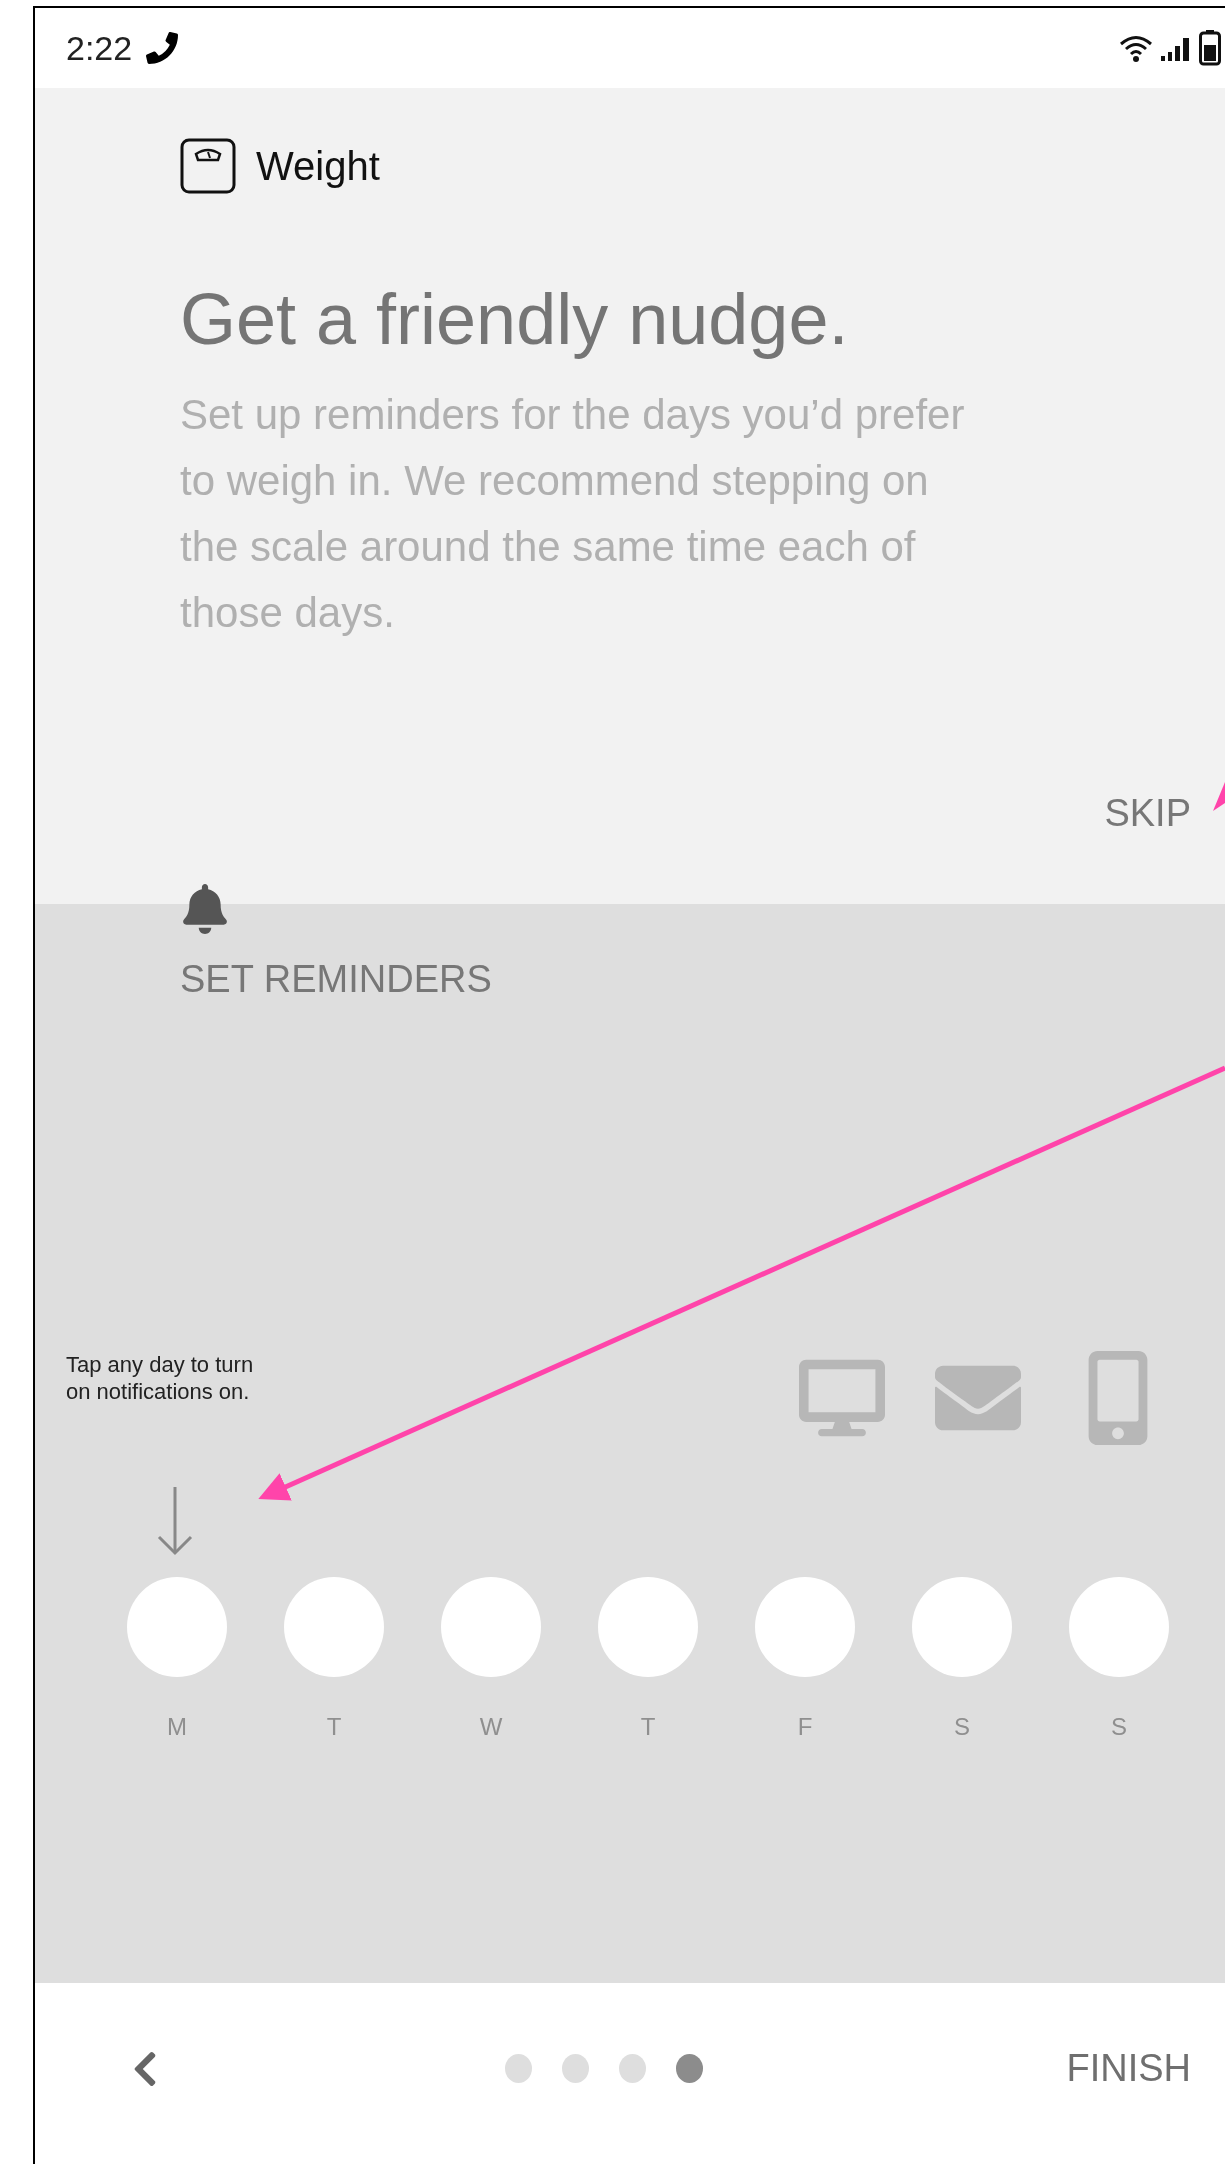  I want to click on phone-call-icon, so click(162, 48).